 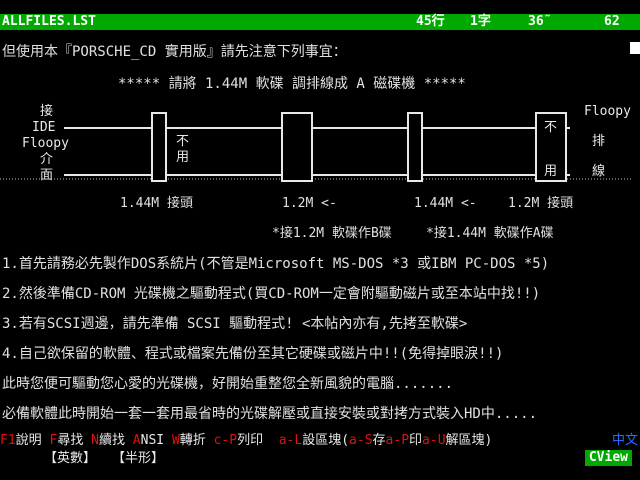 I want to click on text-line: ***** 請將 1.44M 軟碟 調排線成 A 磁碟機 *****, so click(x=292, y=84).